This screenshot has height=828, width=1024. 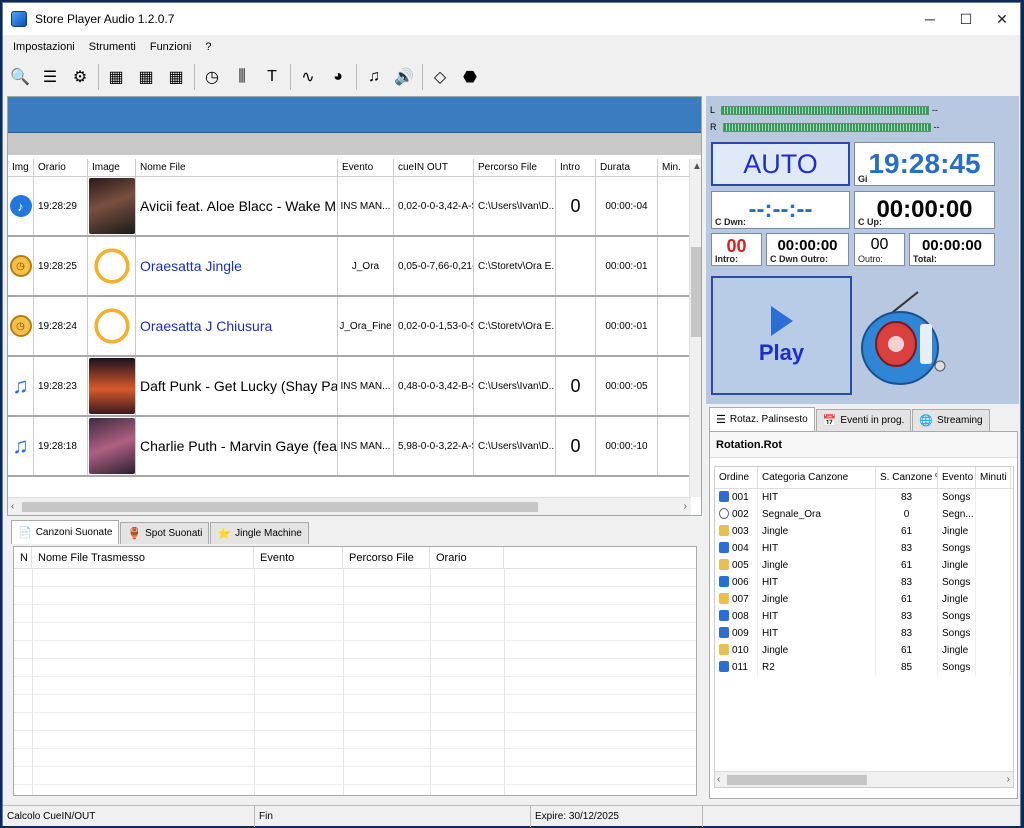 What do you see at coordinates (212, 77) in the screenshot?
I see `clock-icon: ◷` at bounding box center [212, 77].